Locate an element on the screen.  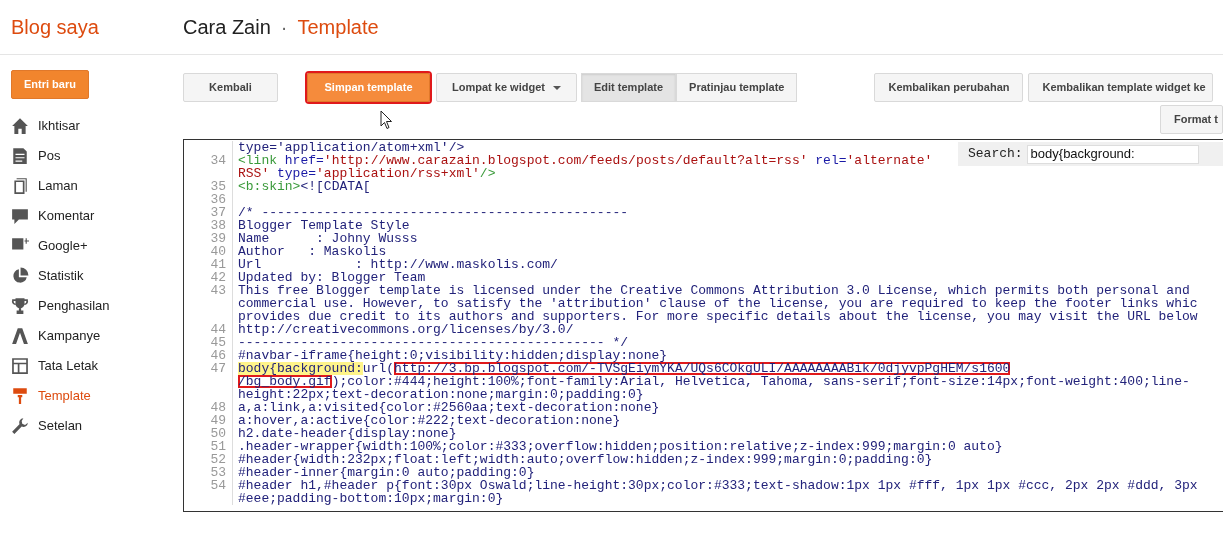
trophy-icon is located at coordinates (20, 306).